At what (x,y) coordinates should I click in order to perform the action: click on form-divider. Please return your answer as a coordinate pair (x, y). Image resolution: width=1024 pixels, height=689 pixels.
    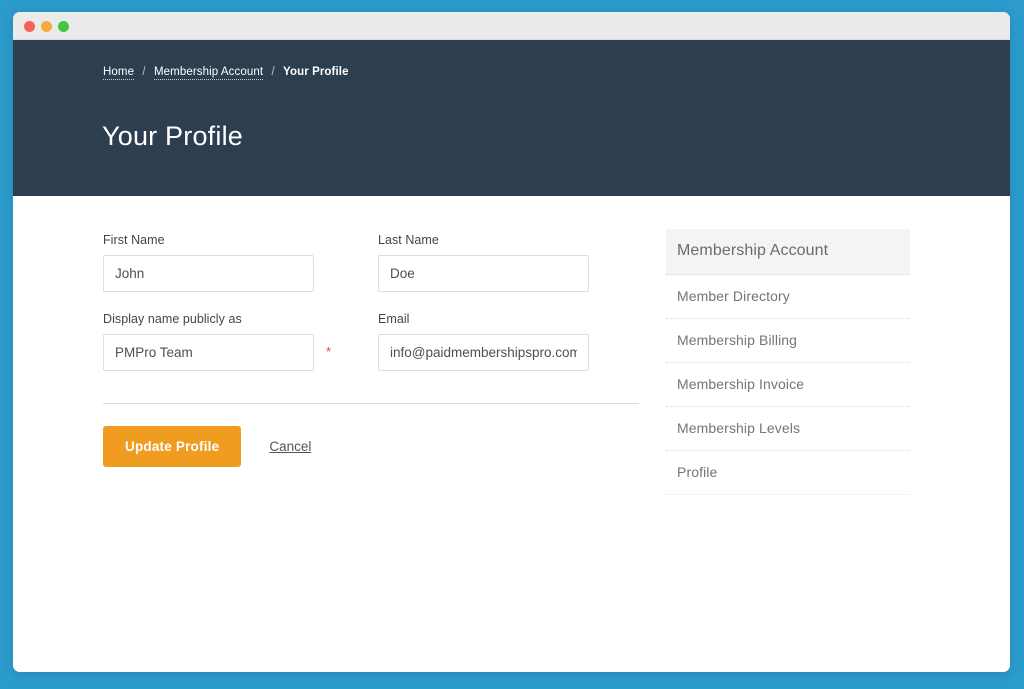
    Looking at the image, I should click on (371, 403).